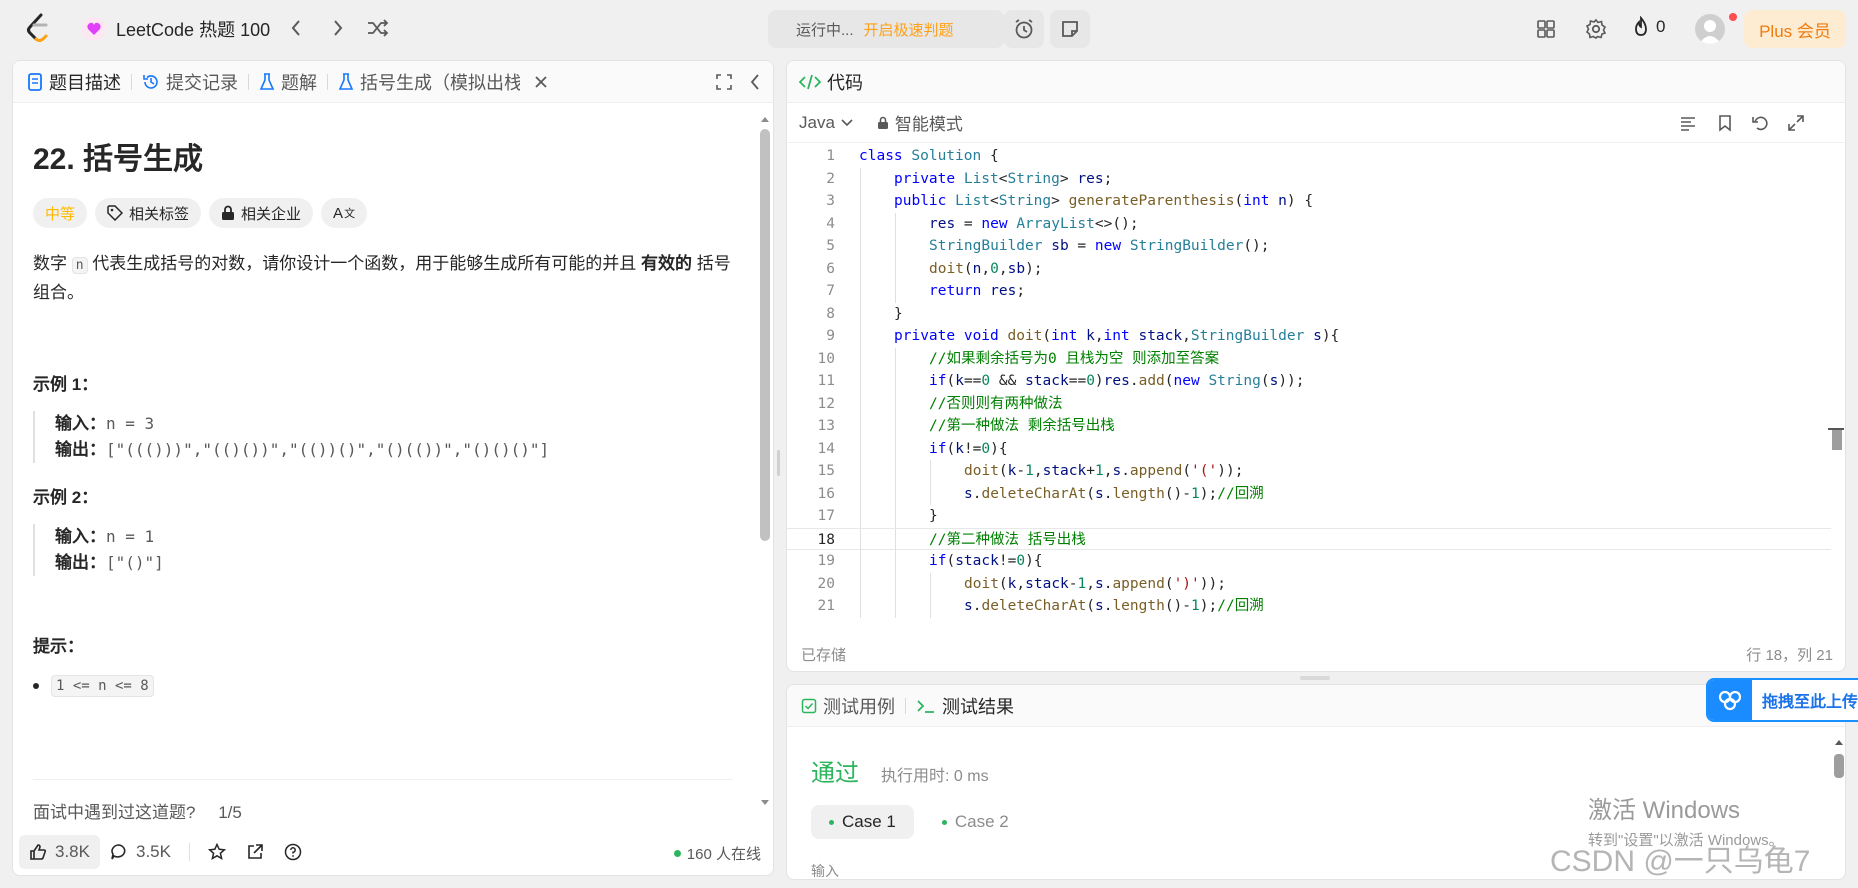 The height and width of the screenshot is (888, 1858). I want to click on like-button: 3.8K, so click(59, 852).